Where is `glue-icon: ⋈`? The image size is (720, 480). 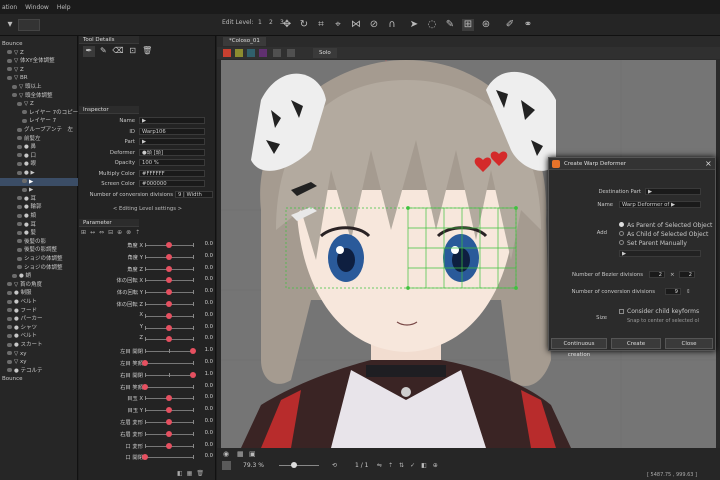
glue-icon: ⋈ is located at coordinates (356, 25).